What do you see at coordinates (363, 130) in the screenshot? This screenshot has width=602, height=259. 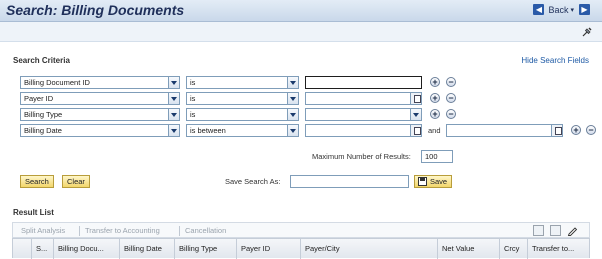 I see `billing-date-from-input` at bounding box center [363, 130].